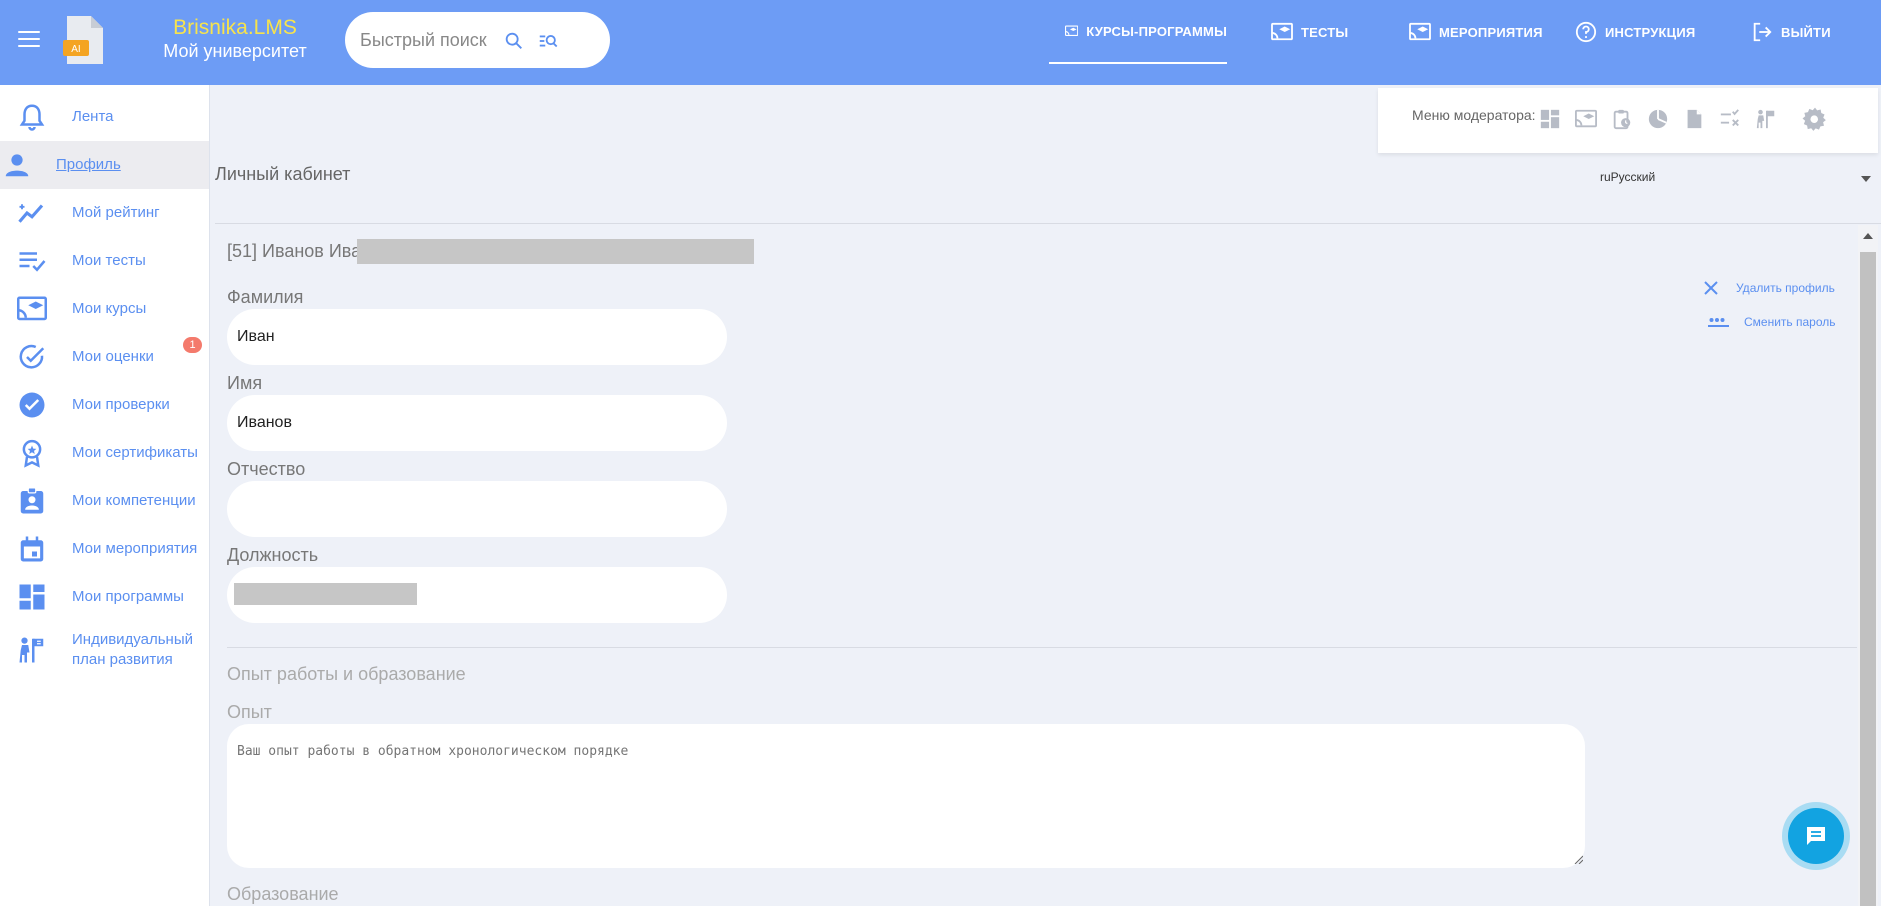 This screenshot has width=1881, height=906. Describe the element at coordinates (235, 51) in the screenshot. I see `brand-subtitle: Мой университет` at that location.